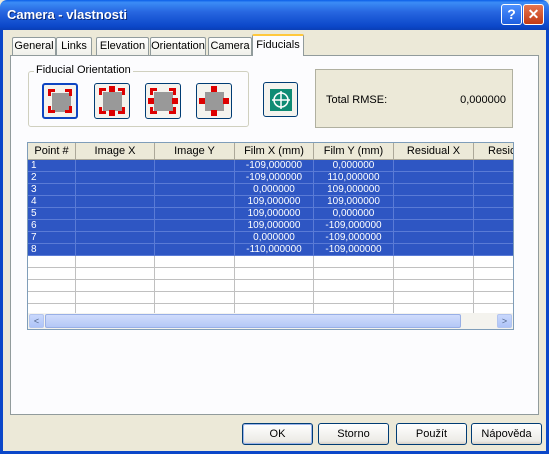 The image size is (549, 454). Describe the element at coordinates (74, 46) in the screenshot. I see `tab-links: Links` at that location.